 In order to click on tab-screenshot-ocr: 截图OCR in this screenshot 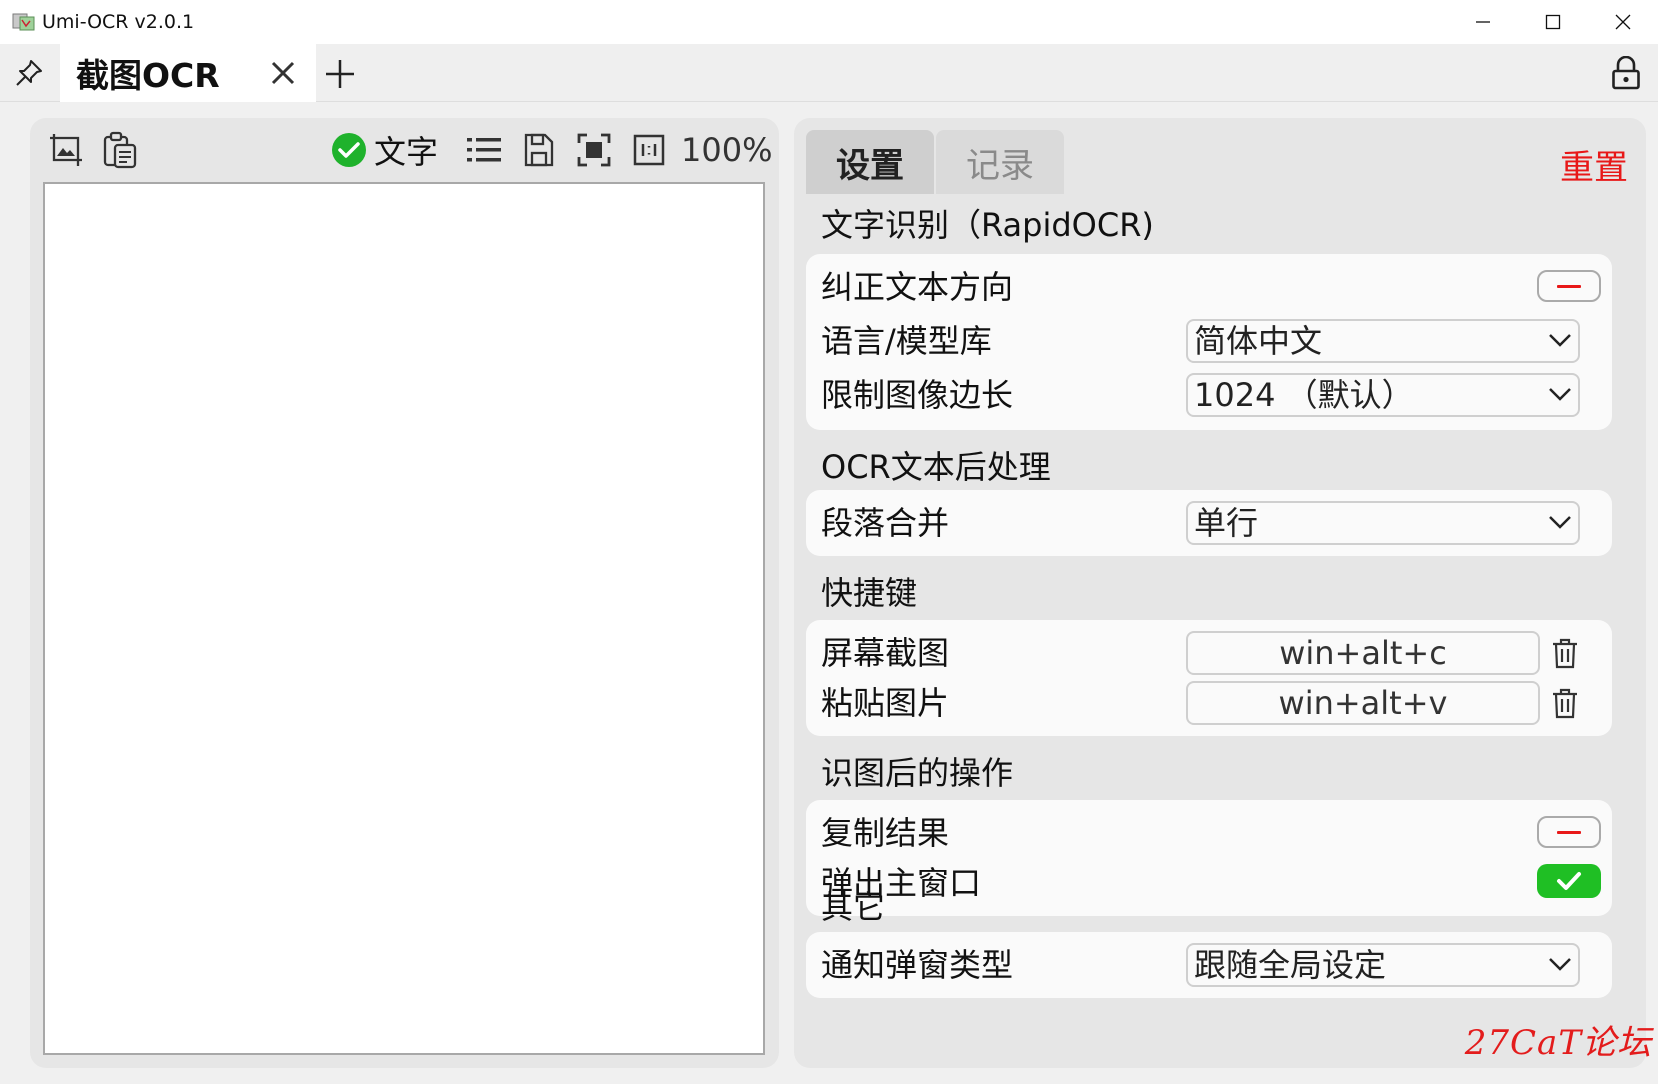, I will do `click(188, 73)`.